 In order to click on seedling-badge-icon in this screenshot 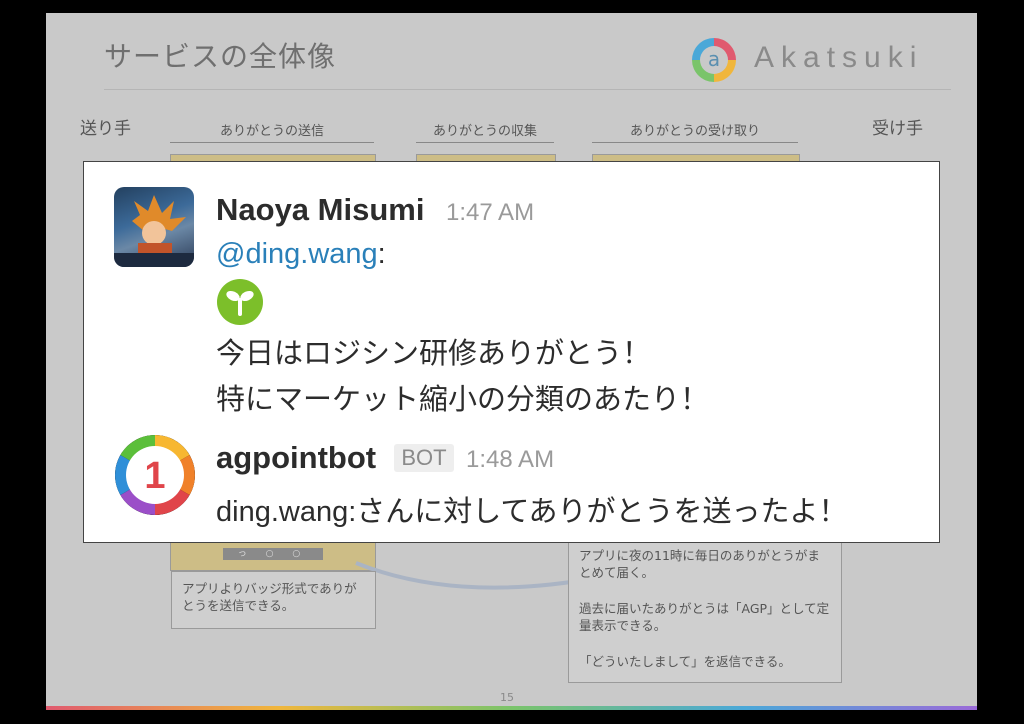, I will do `click(240, 302)`.